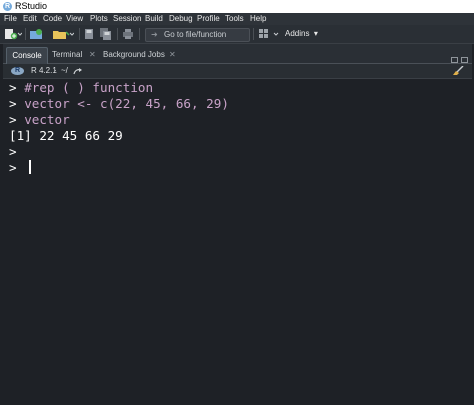  Describe the element at coordinates (181, 19) in the screenshot. I see `menu-debug: Debug` at that location.